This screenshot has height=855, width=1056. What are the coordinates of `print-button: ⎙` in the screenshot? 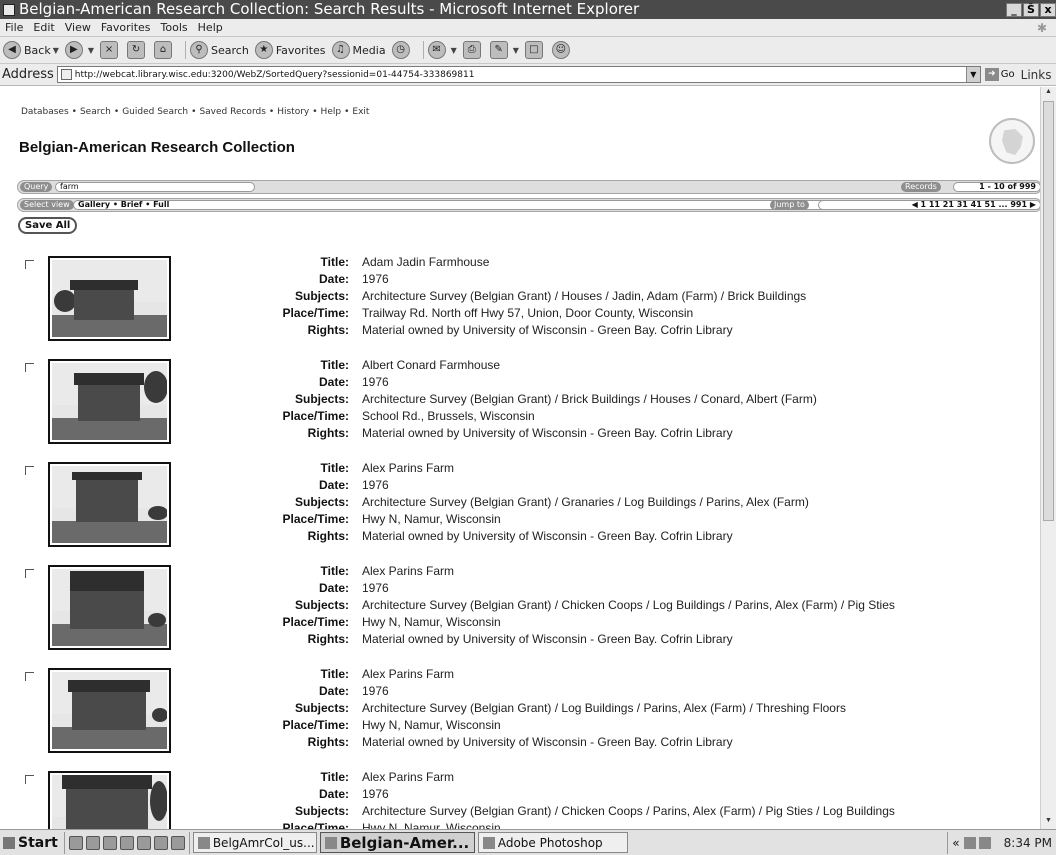 It's located at (473, 50).